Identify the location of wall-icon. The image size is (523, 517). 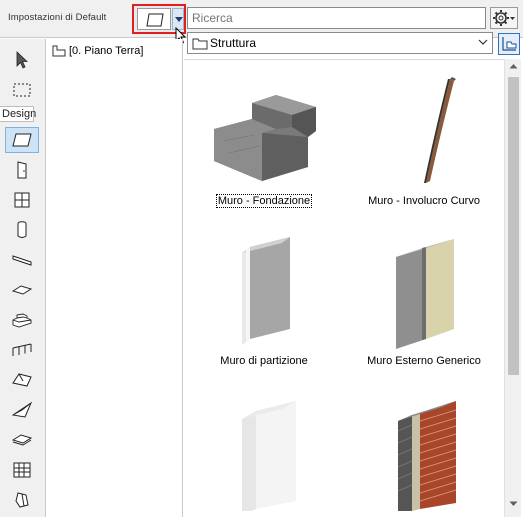
(22, 140).